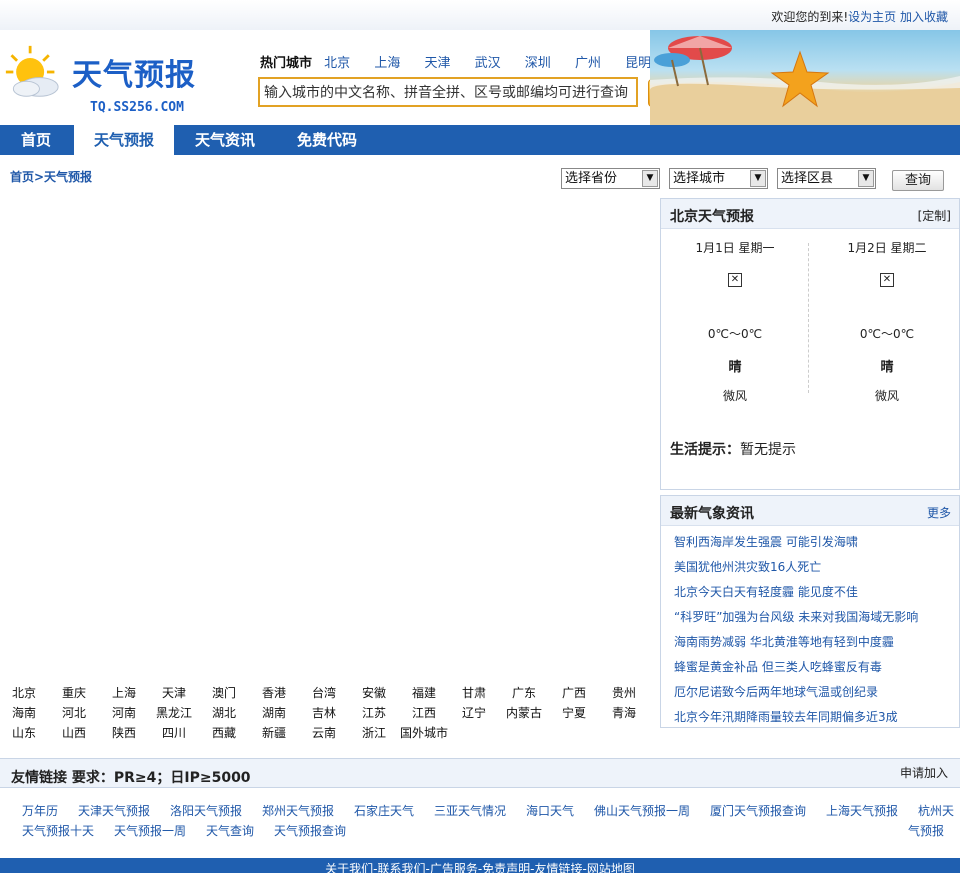 This screenshot has height=873, width=960. Describe the element at coordinates (934, 215) in the screenshot. I see `customize-link: [定制]` at that location.